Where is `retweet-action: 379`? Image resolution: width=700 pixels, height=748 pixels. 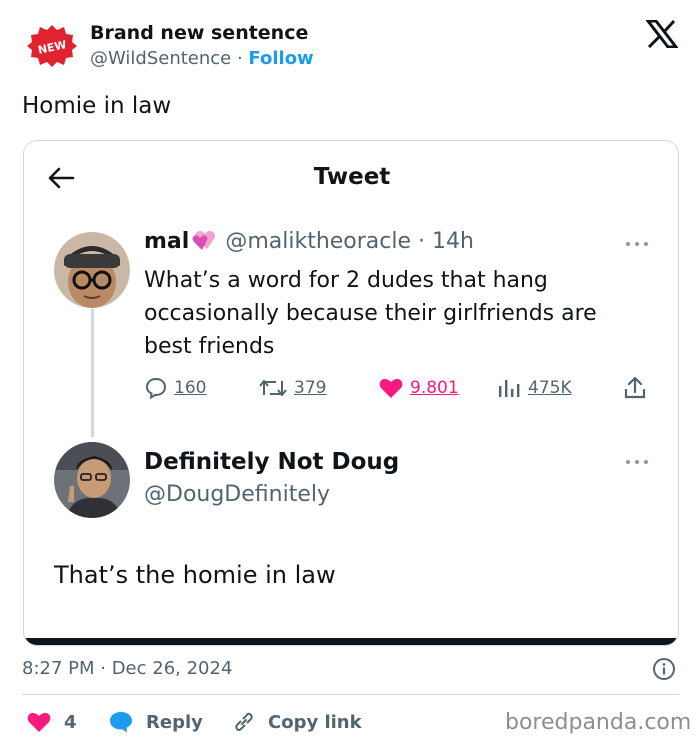 retweet-action: 379 is located at coordinates (292, 388).